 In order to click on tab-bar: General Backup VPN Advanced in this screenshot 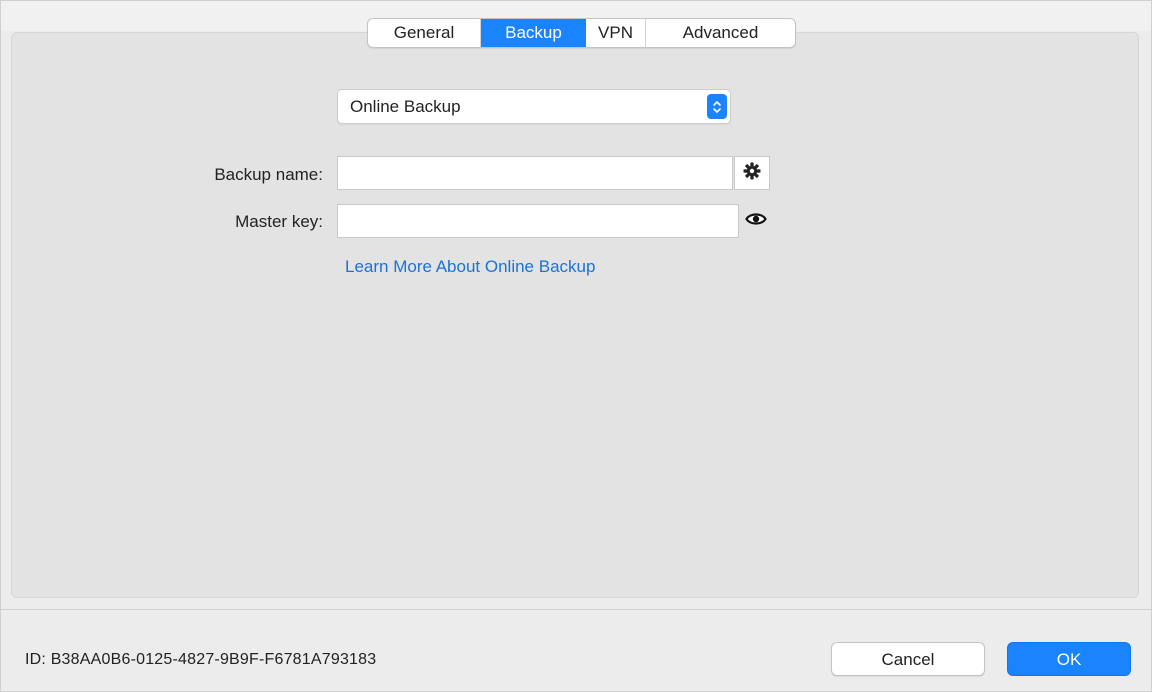, I will do `click(581, 33)`.